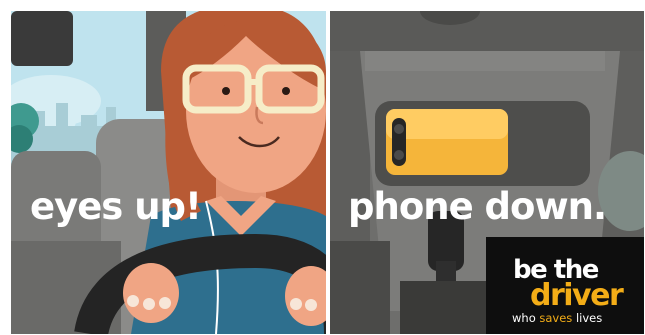  What do you see at coordinates (477, 206) in the screenshot?
I see `phone-down-caption: phone down.` at bounding box center [477, 206].